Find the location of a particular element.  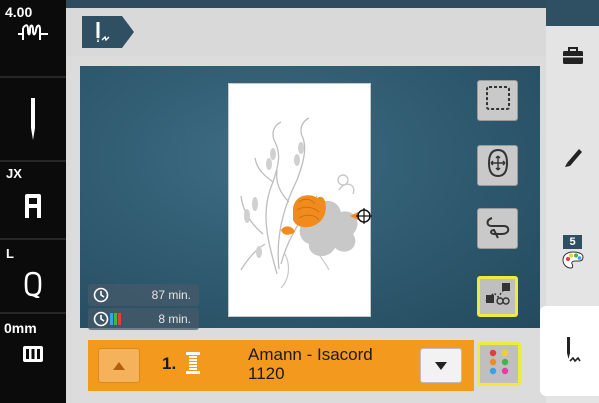

color-time-value: 8 min. is located at coordinates (174, 319).